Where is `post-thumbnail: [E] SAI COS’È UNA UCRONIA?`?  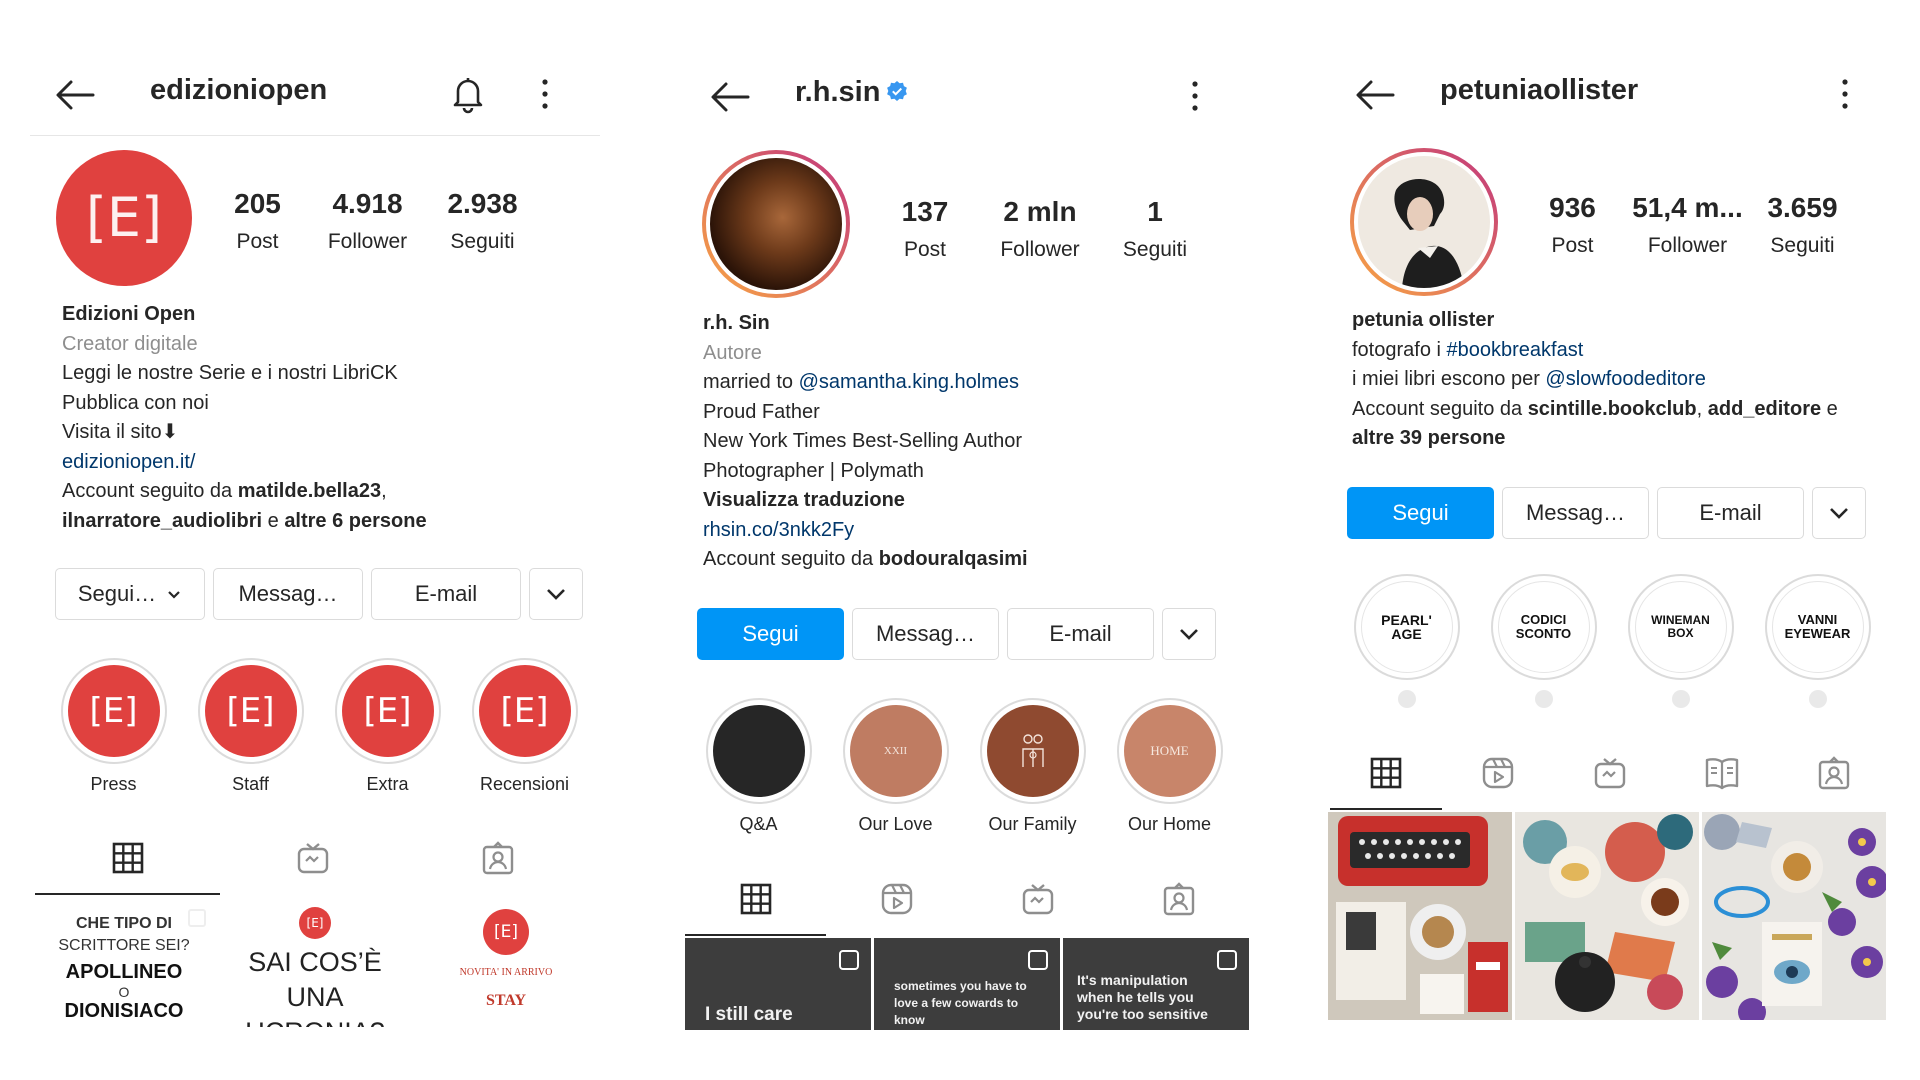 post-thumbnail: [E] SAI COS’È UNA UCRONIA? is located at coordinates (315, 962).